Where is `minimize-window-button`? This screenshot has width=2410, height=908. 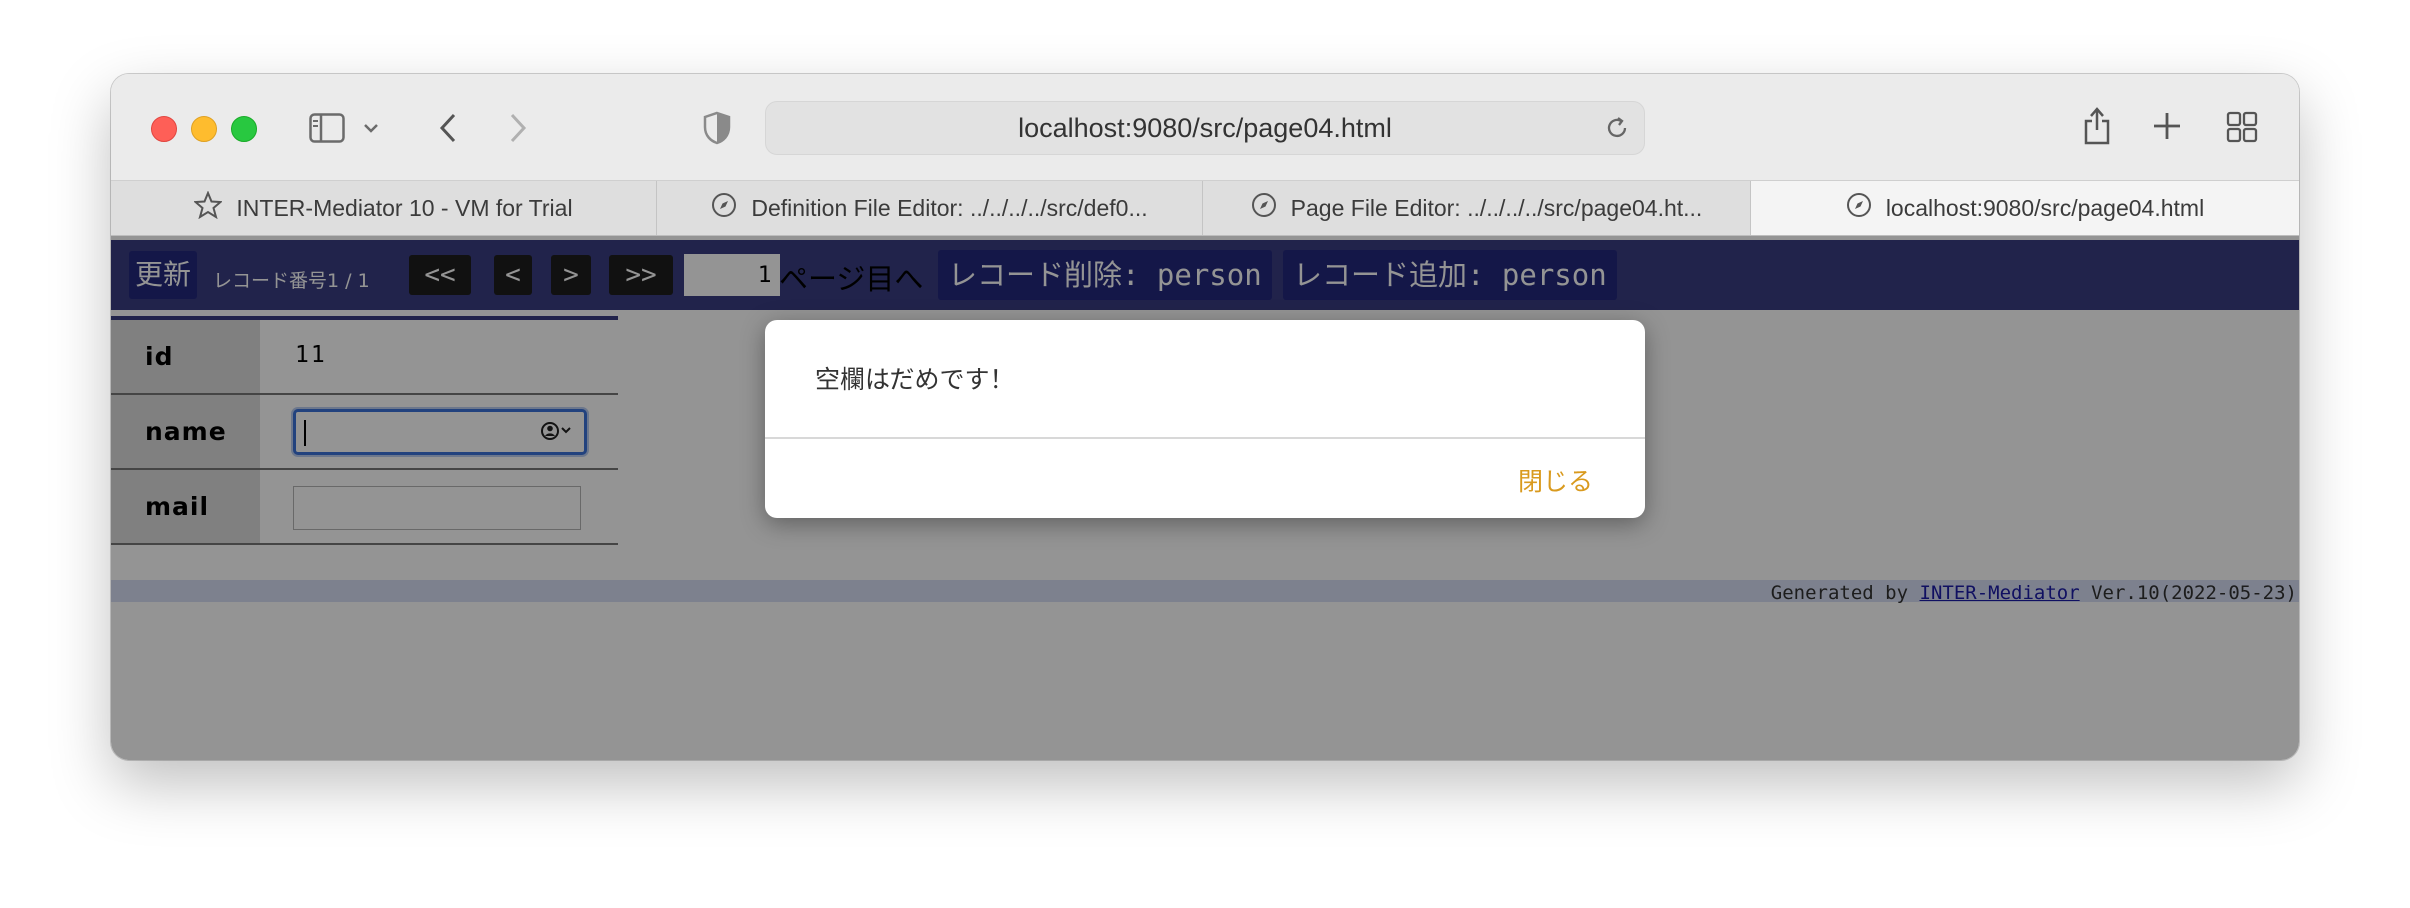
minimize-window-button is located at coordinates (204, 129).